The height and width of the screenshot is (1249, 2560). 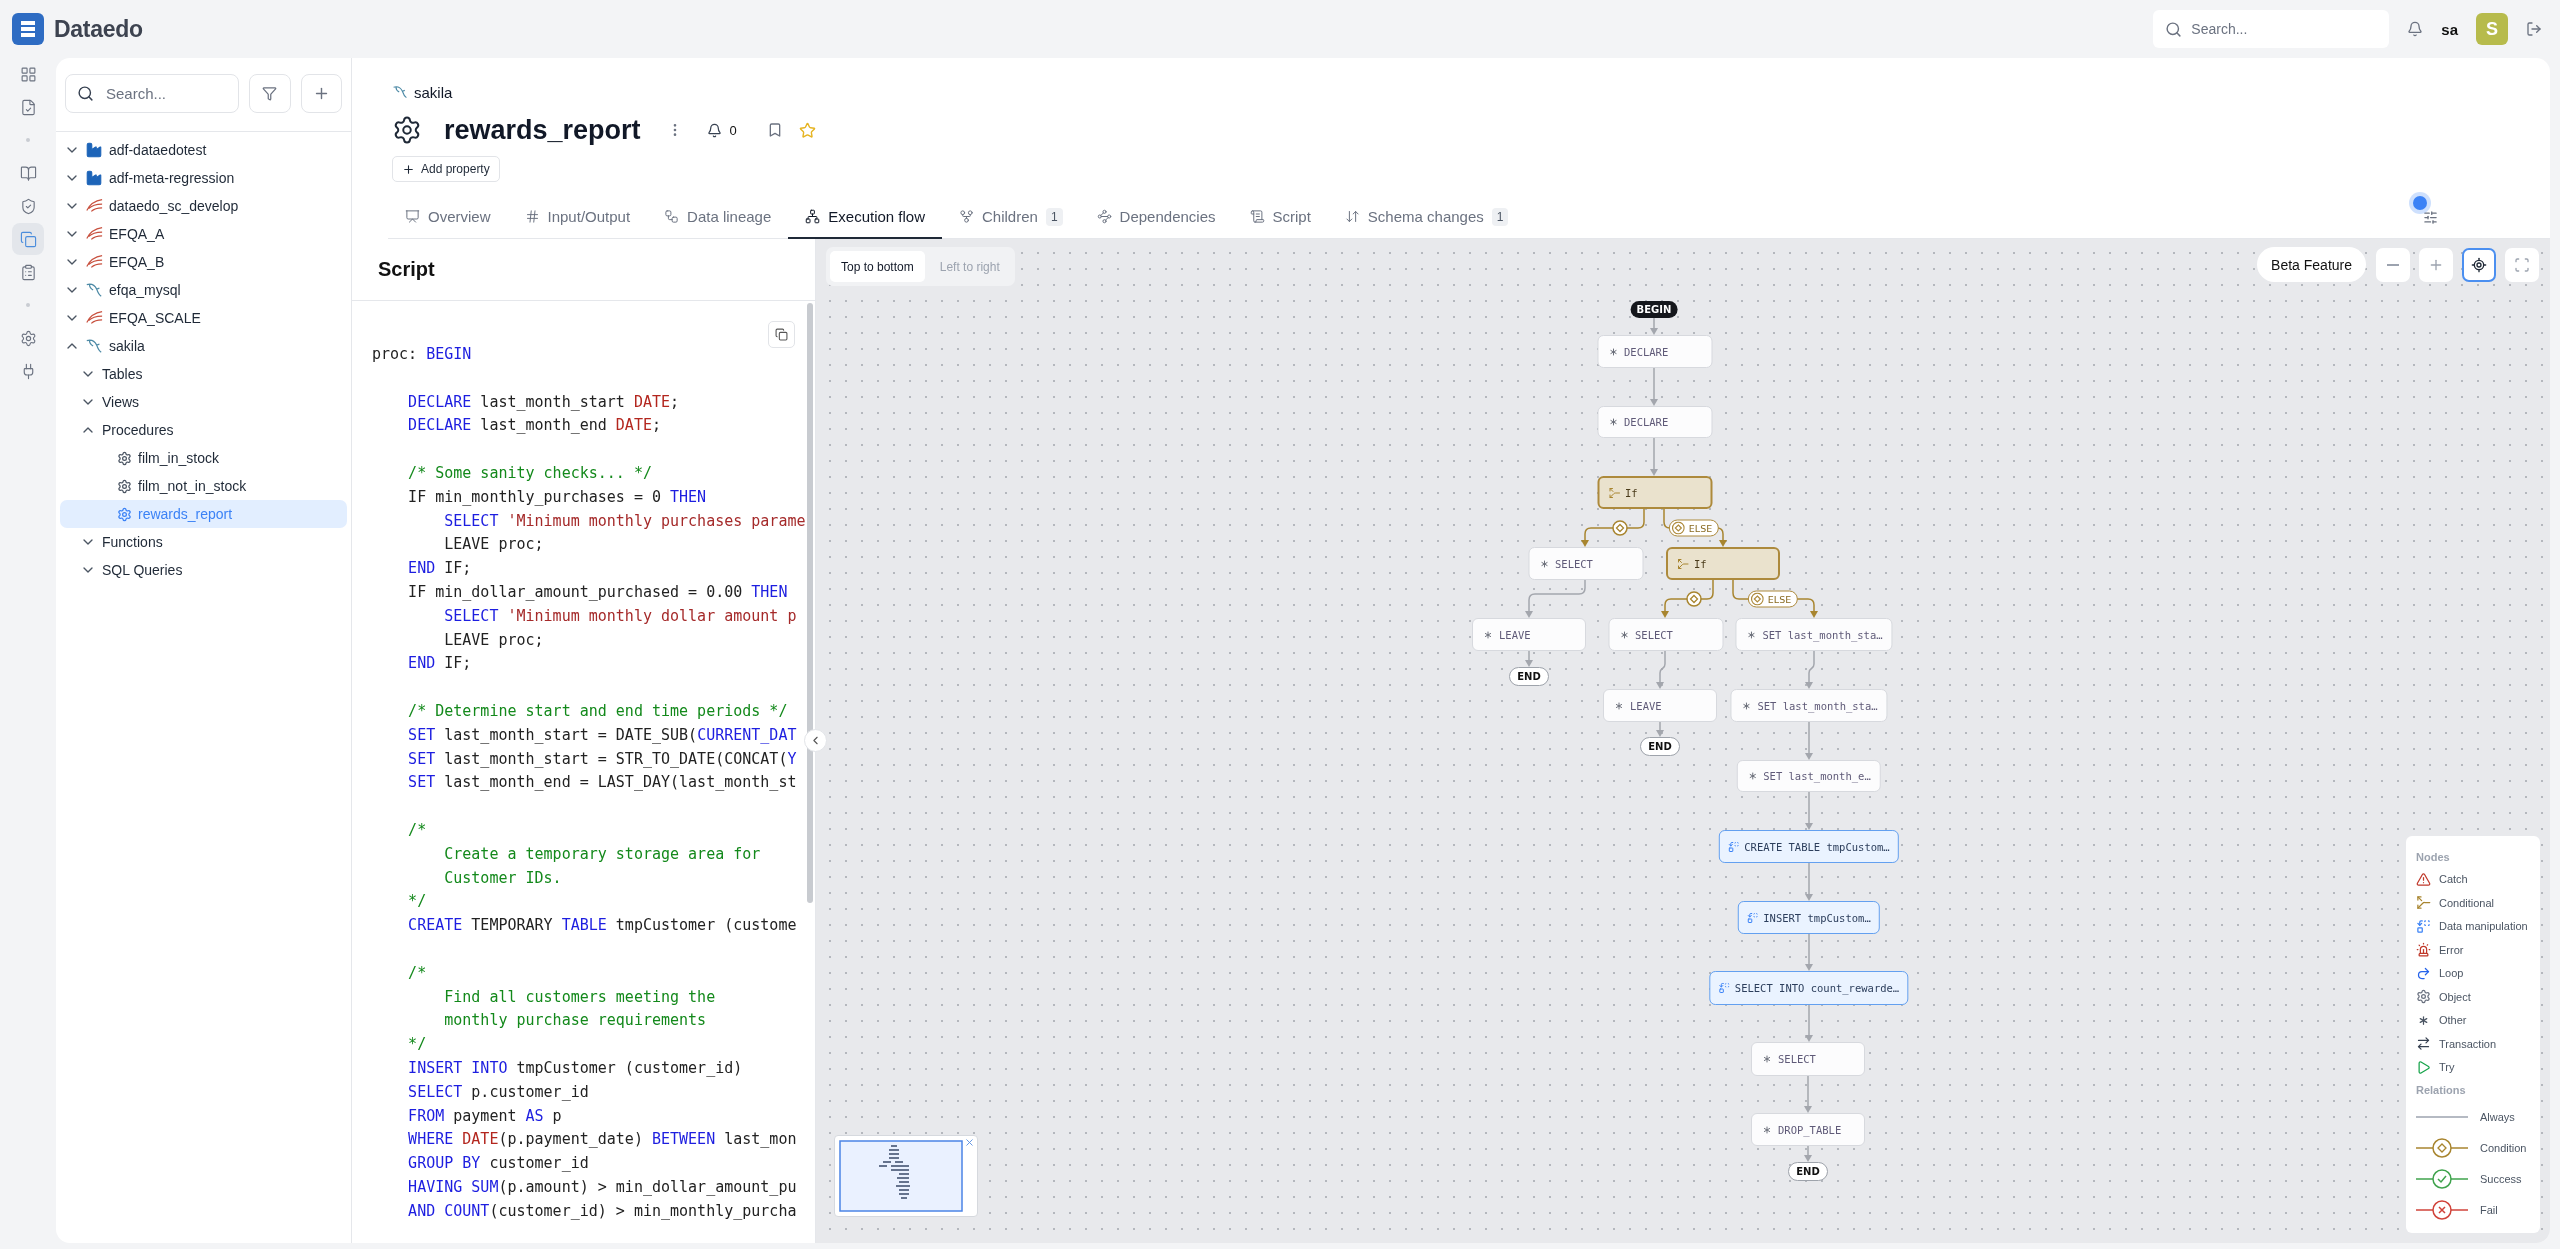 I want to click on tree-item: EFQA_A, so click(x=203, y=234).